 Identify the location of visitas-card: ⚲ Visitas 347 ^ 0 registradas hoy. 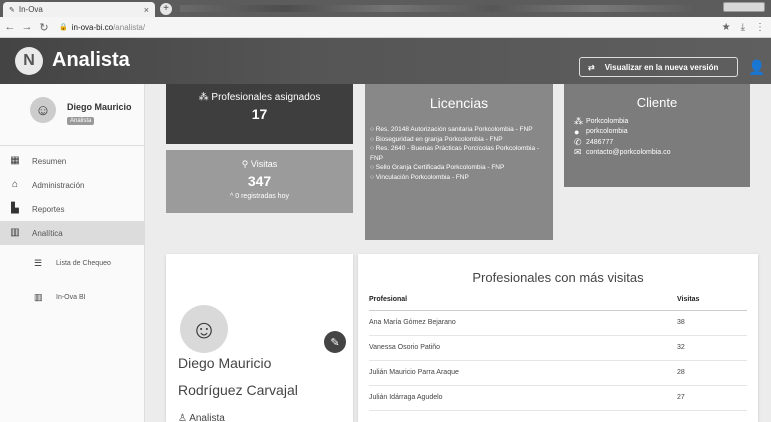
(259, 181).